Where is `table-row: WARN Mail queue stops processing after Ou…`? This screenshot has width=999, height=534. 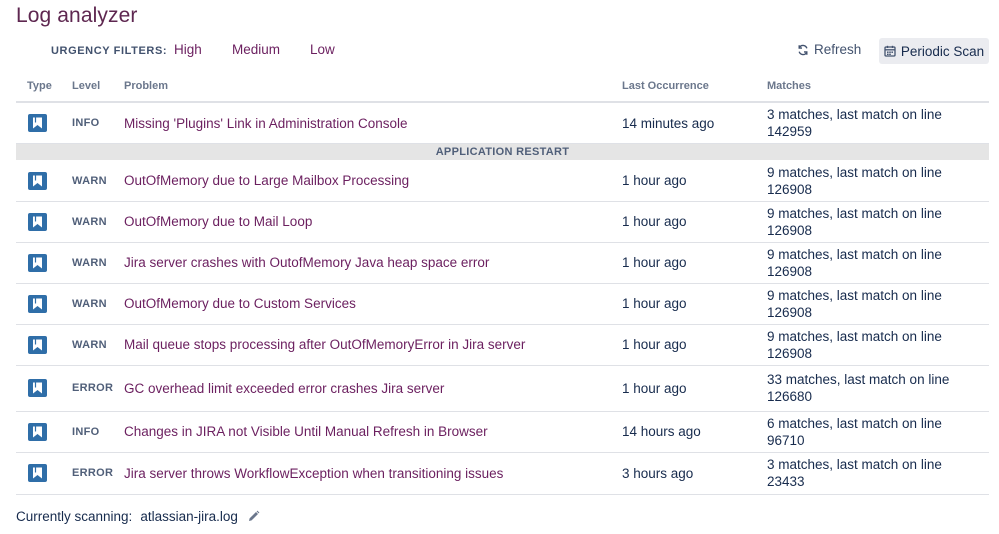
table-row: WARN Mail queue stops processing after Ou… is located at coordinates (502, 345).